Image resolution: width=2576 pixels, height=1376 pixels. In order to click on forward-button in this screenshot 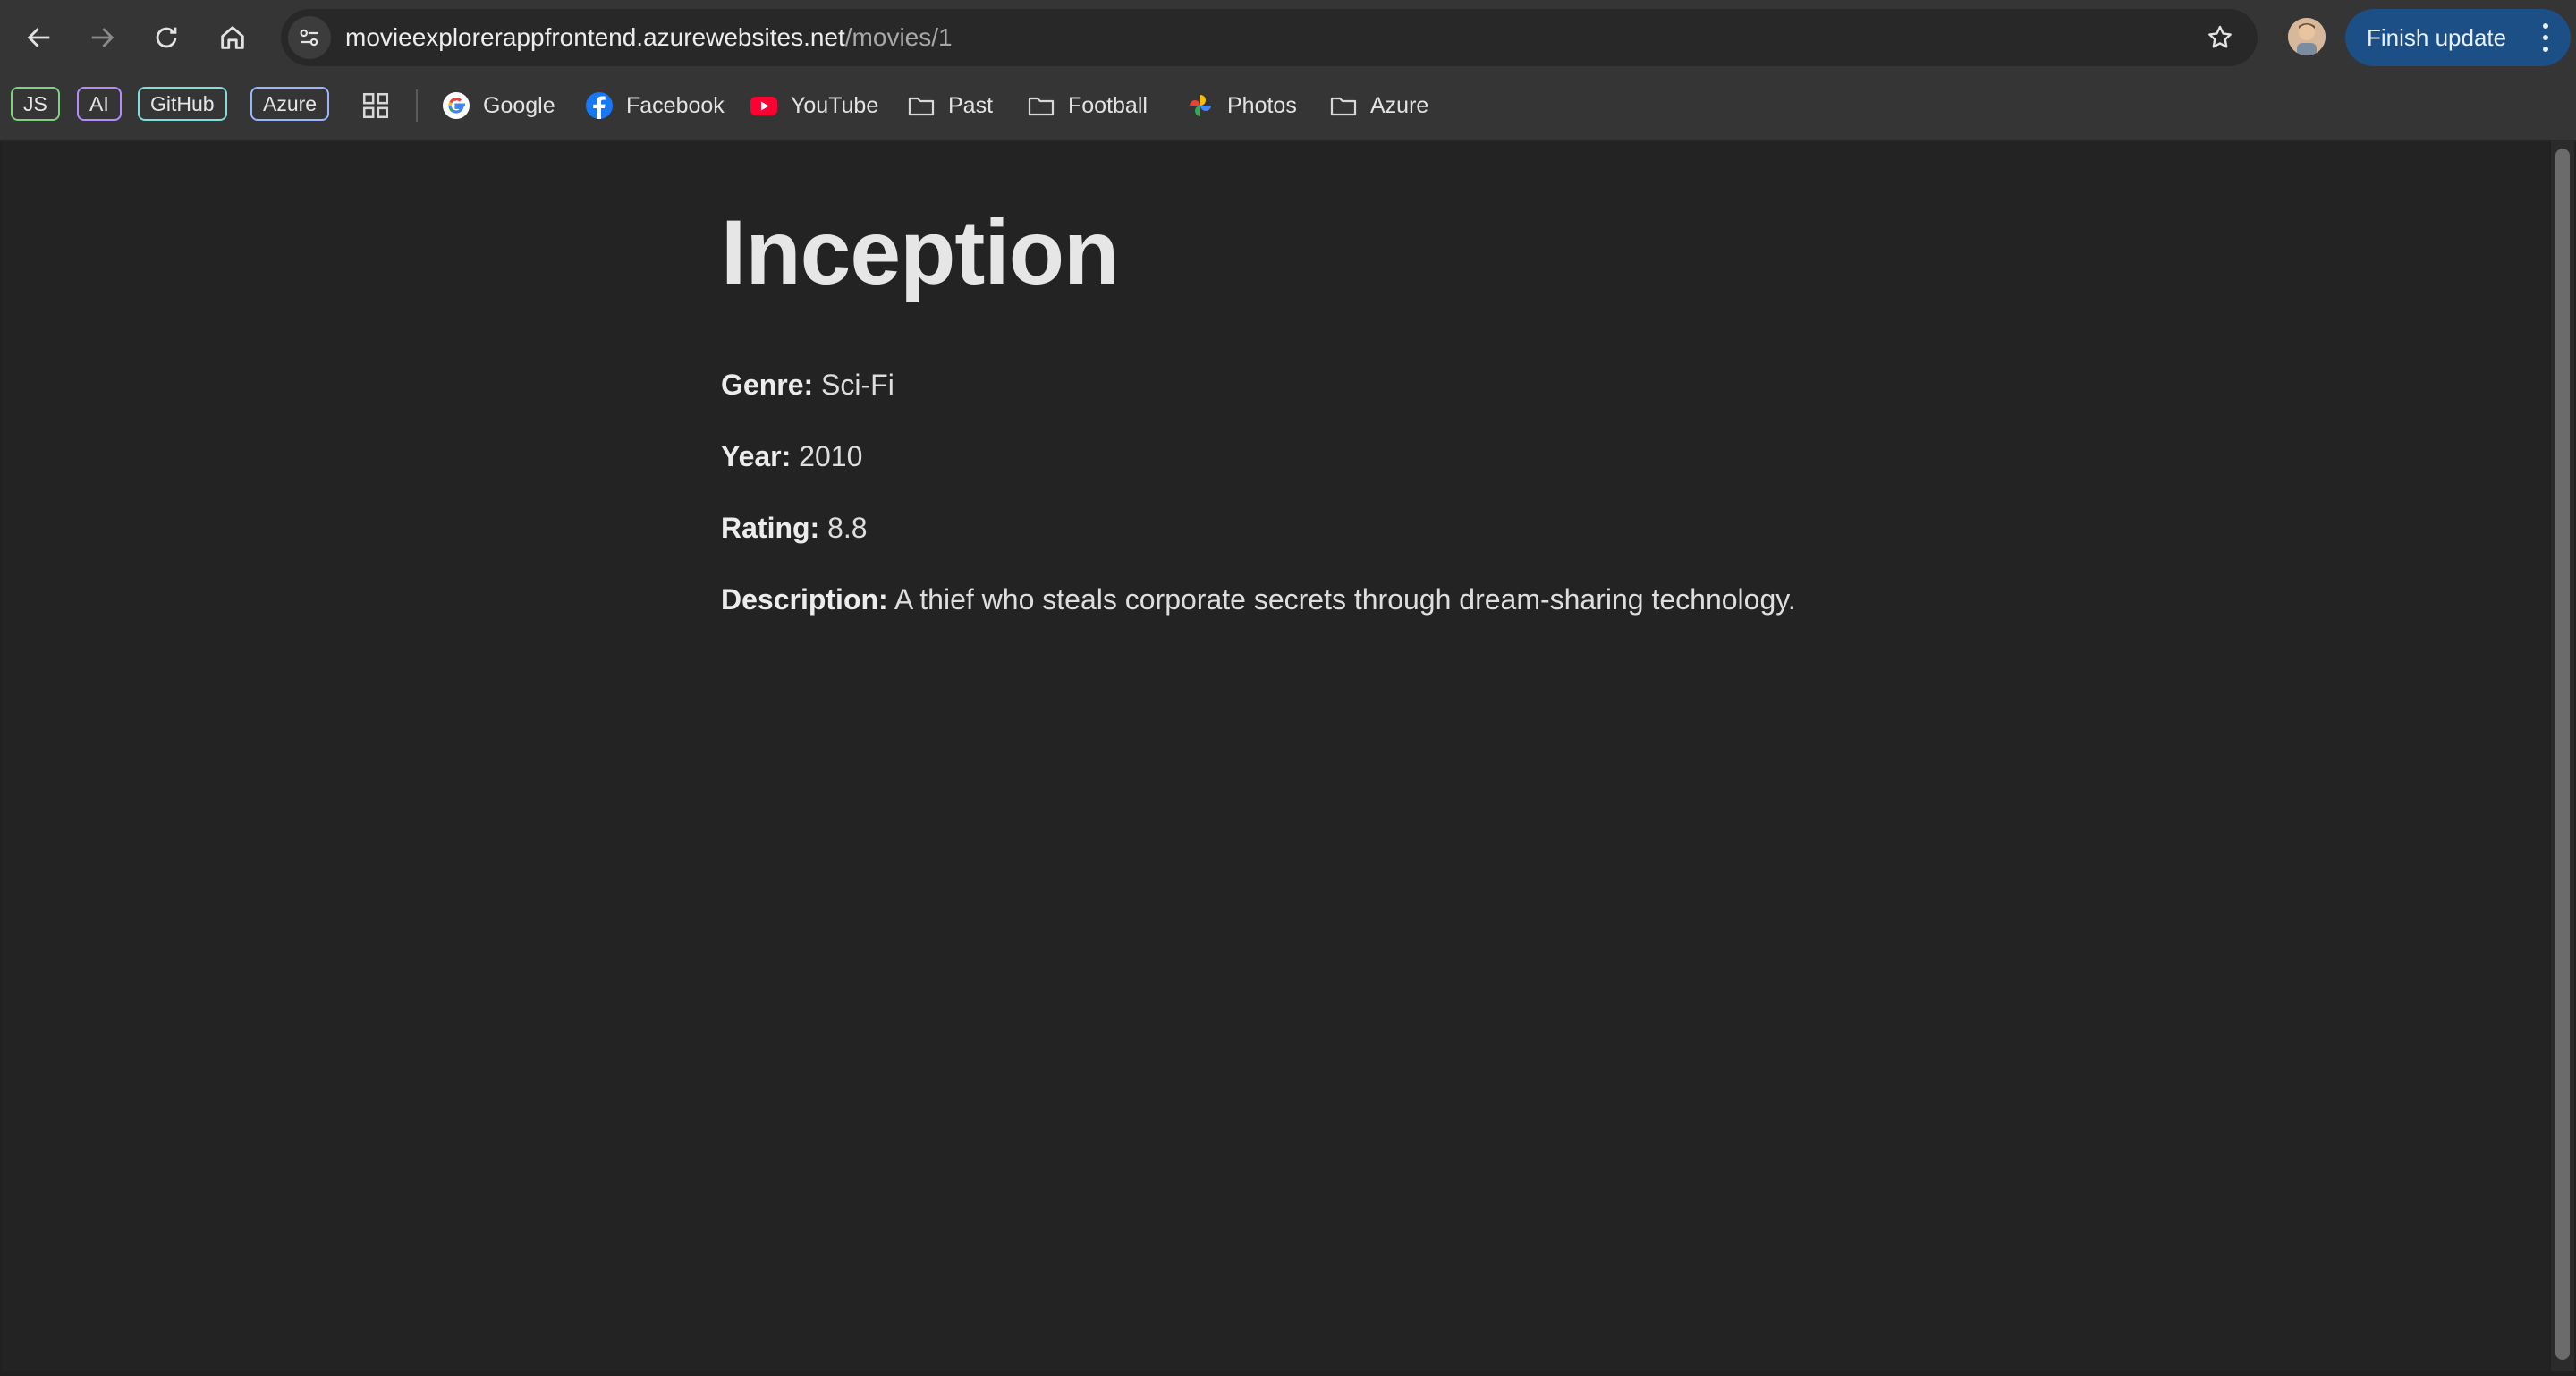, I will do `click(102, 38)`.